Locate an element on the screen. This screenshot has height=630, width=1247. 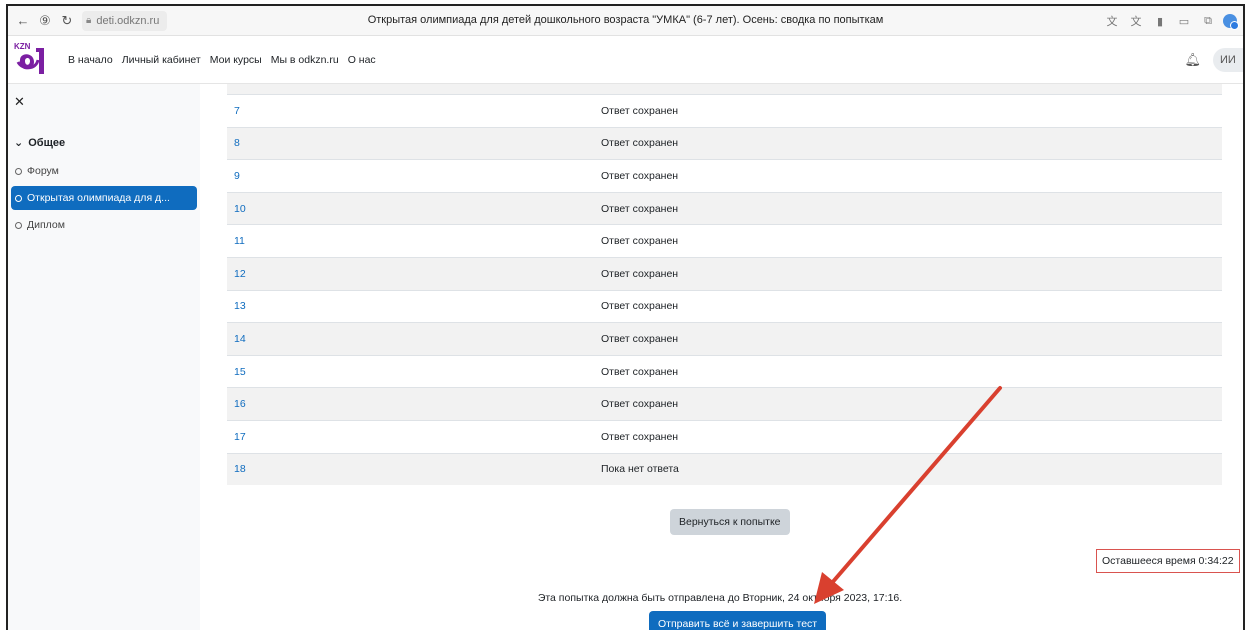
question-number-link: 16 is located at coordinates (414, 404).